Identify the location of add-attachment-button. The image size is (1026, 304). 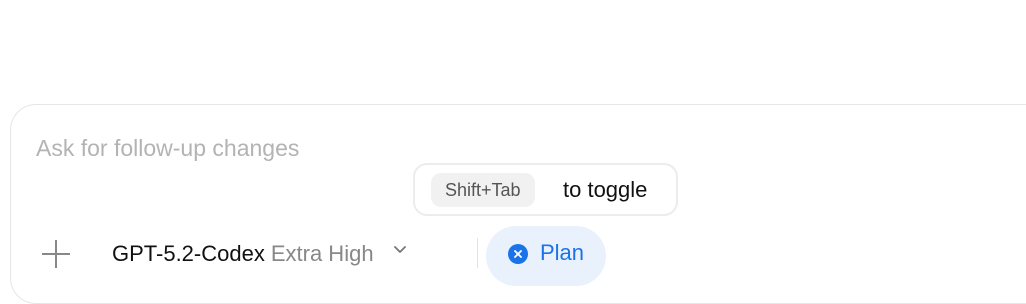
(56, 254).